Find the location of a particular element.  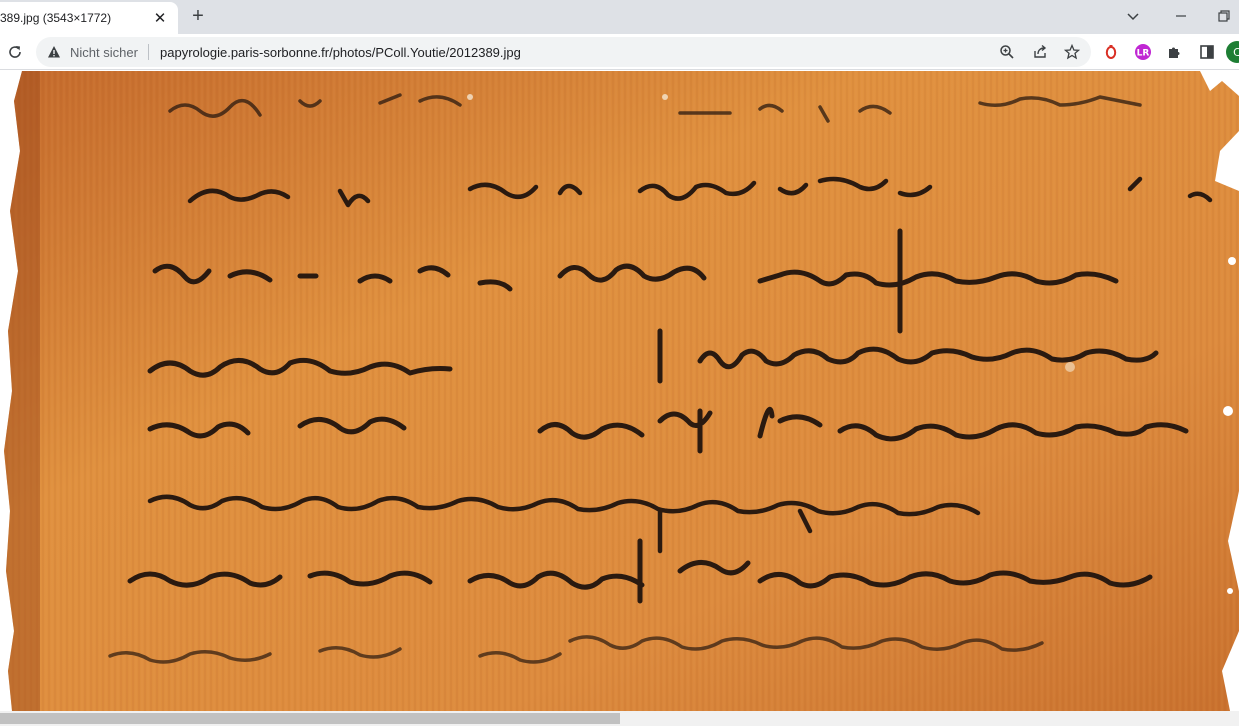

sidepanel-icon is located at coordinates (1207, 52).